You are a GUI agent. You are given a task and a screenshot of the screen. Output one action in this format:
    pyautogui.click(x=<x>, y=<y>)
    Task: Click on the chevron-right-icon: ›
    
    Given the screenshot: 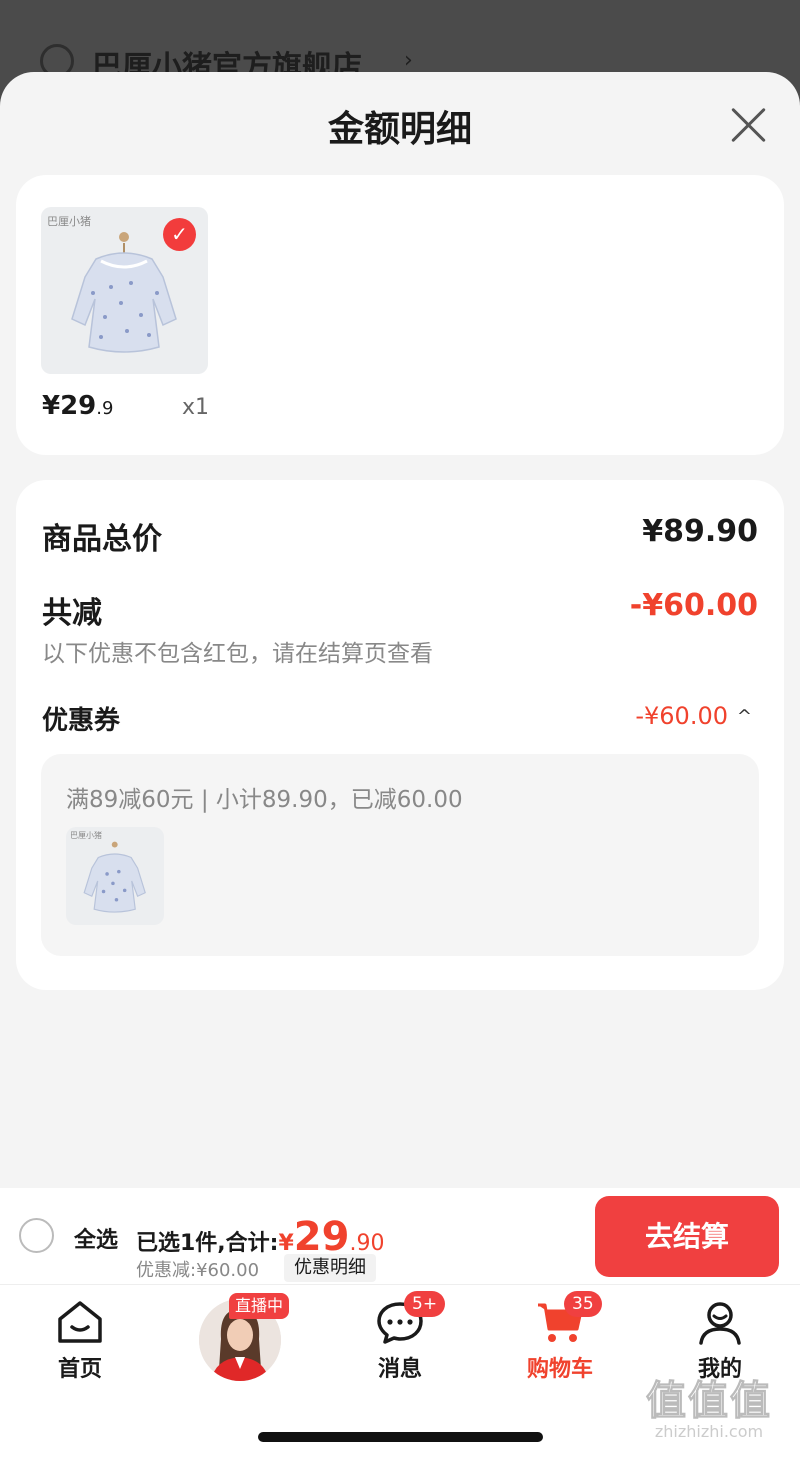 What is the action you would take?
    pyautogui.click(x=408, y=60)
    